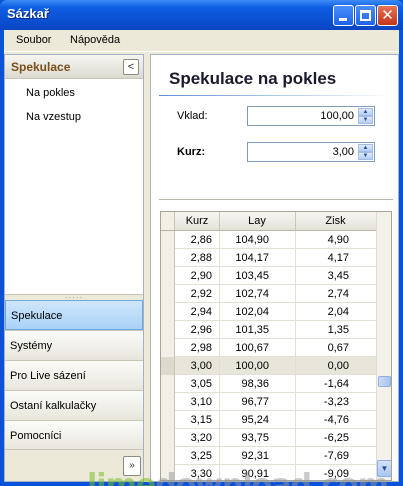  I want to click on minimize-button, so click(343, 15).